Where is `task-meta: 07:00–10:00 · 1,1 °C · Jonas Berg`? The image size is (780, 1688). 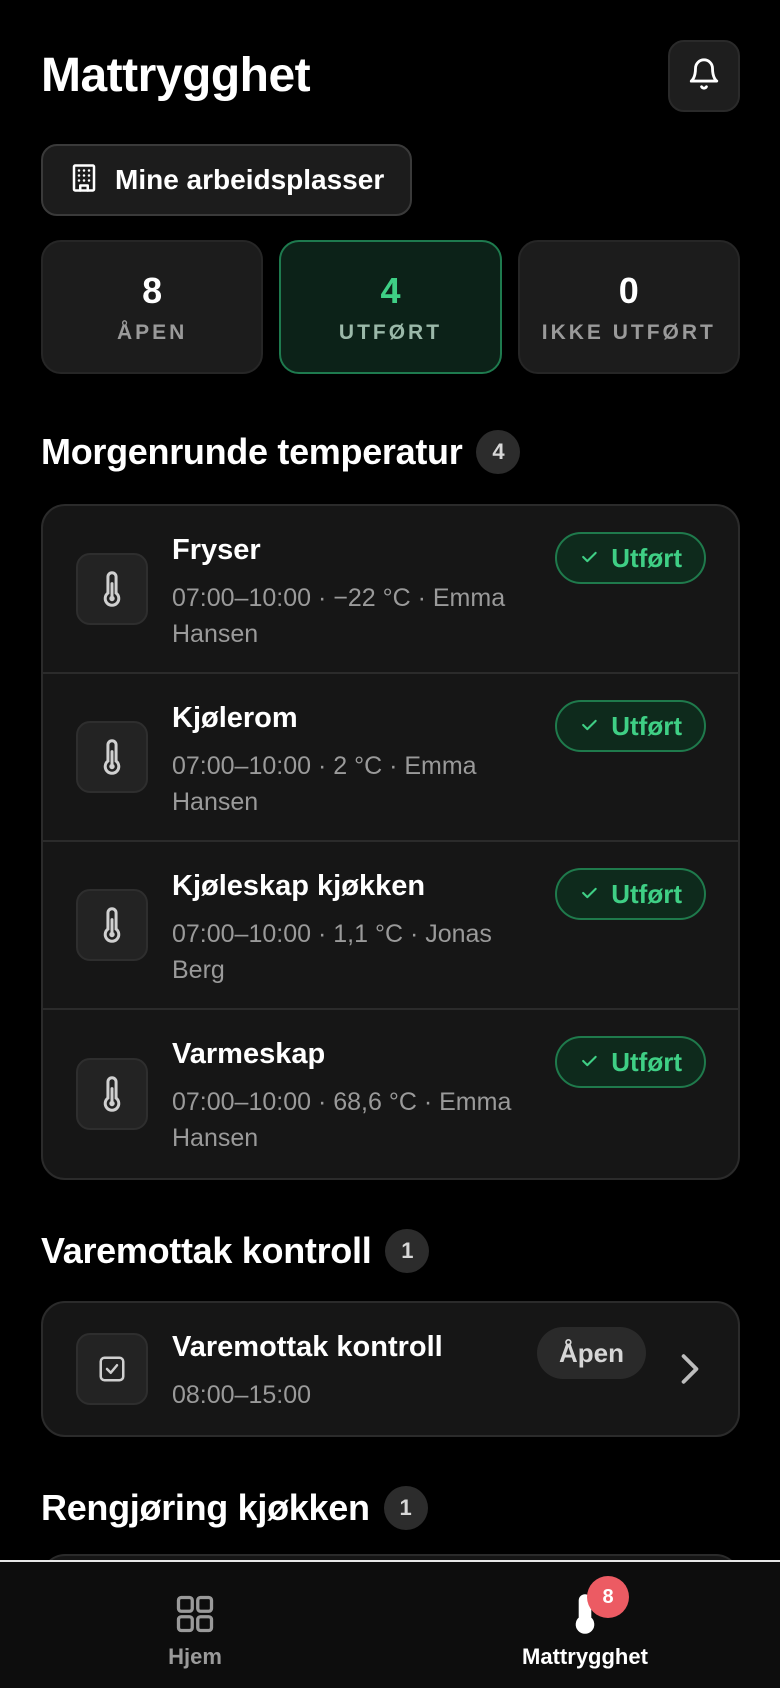
task-meta: 07:00–10:00 · 1,1 °C · Jonas Berg is located at coordinates (332, 952).